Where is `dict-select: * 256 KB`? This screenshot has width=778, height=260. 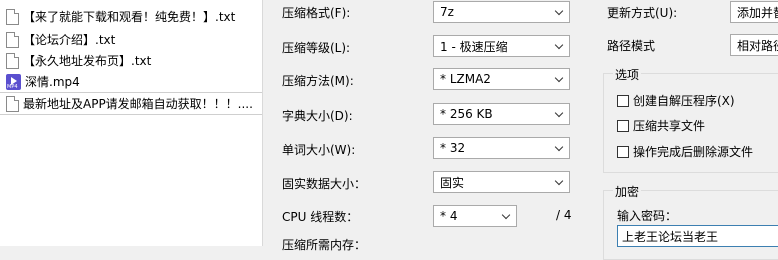
dict-select: * 256 KB is located at coordinates (501, 114).